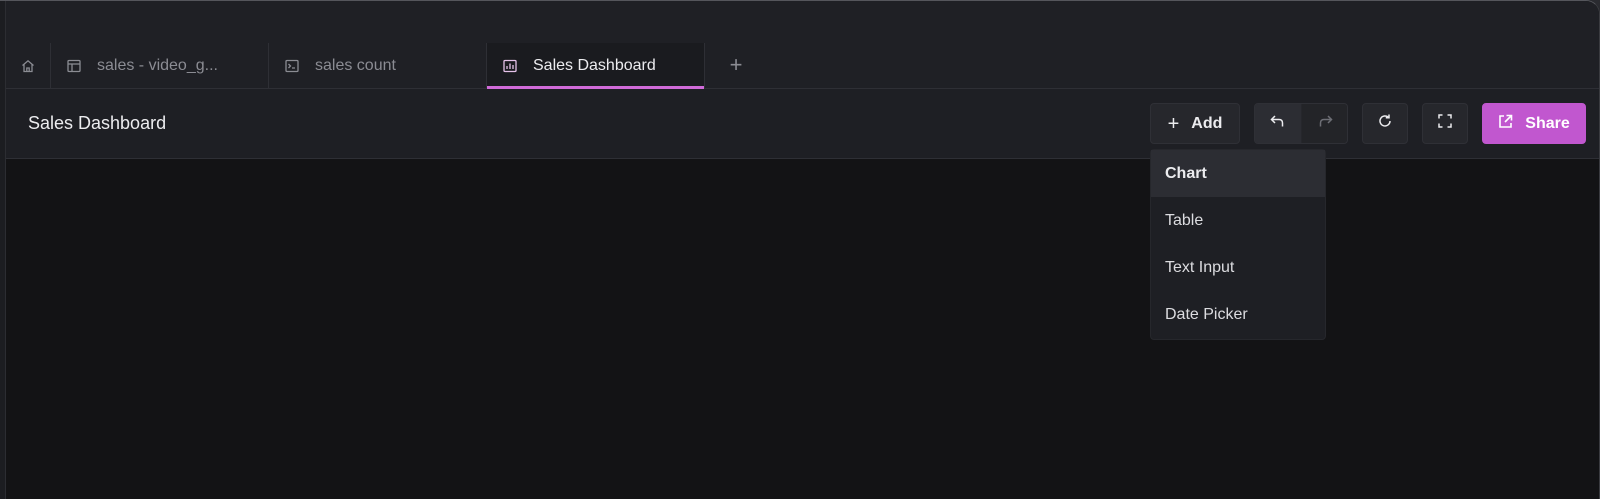  Describe the element at coordinates (736, 65) in the screenshot. I see `new-tab-button: +` at that location.